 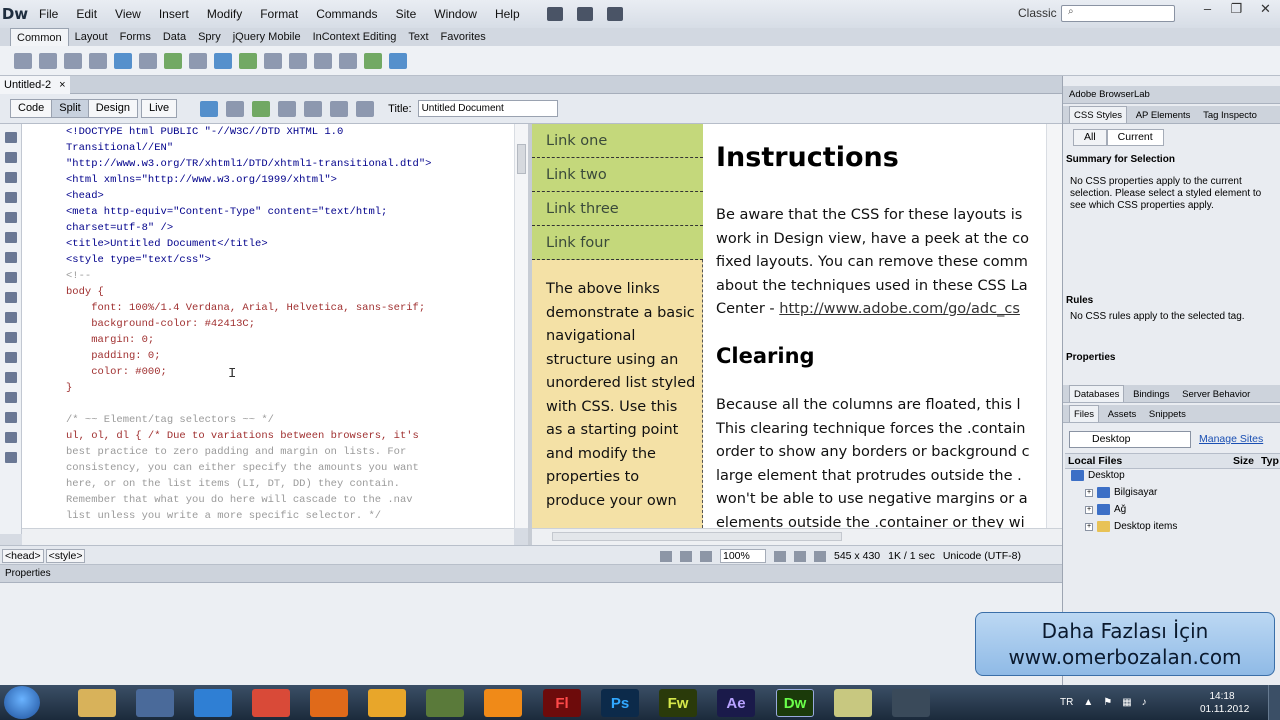 What do you see at coordinates (123, 60) in the screenshot?
I see `table-icon` at bounding box center [123, 60].